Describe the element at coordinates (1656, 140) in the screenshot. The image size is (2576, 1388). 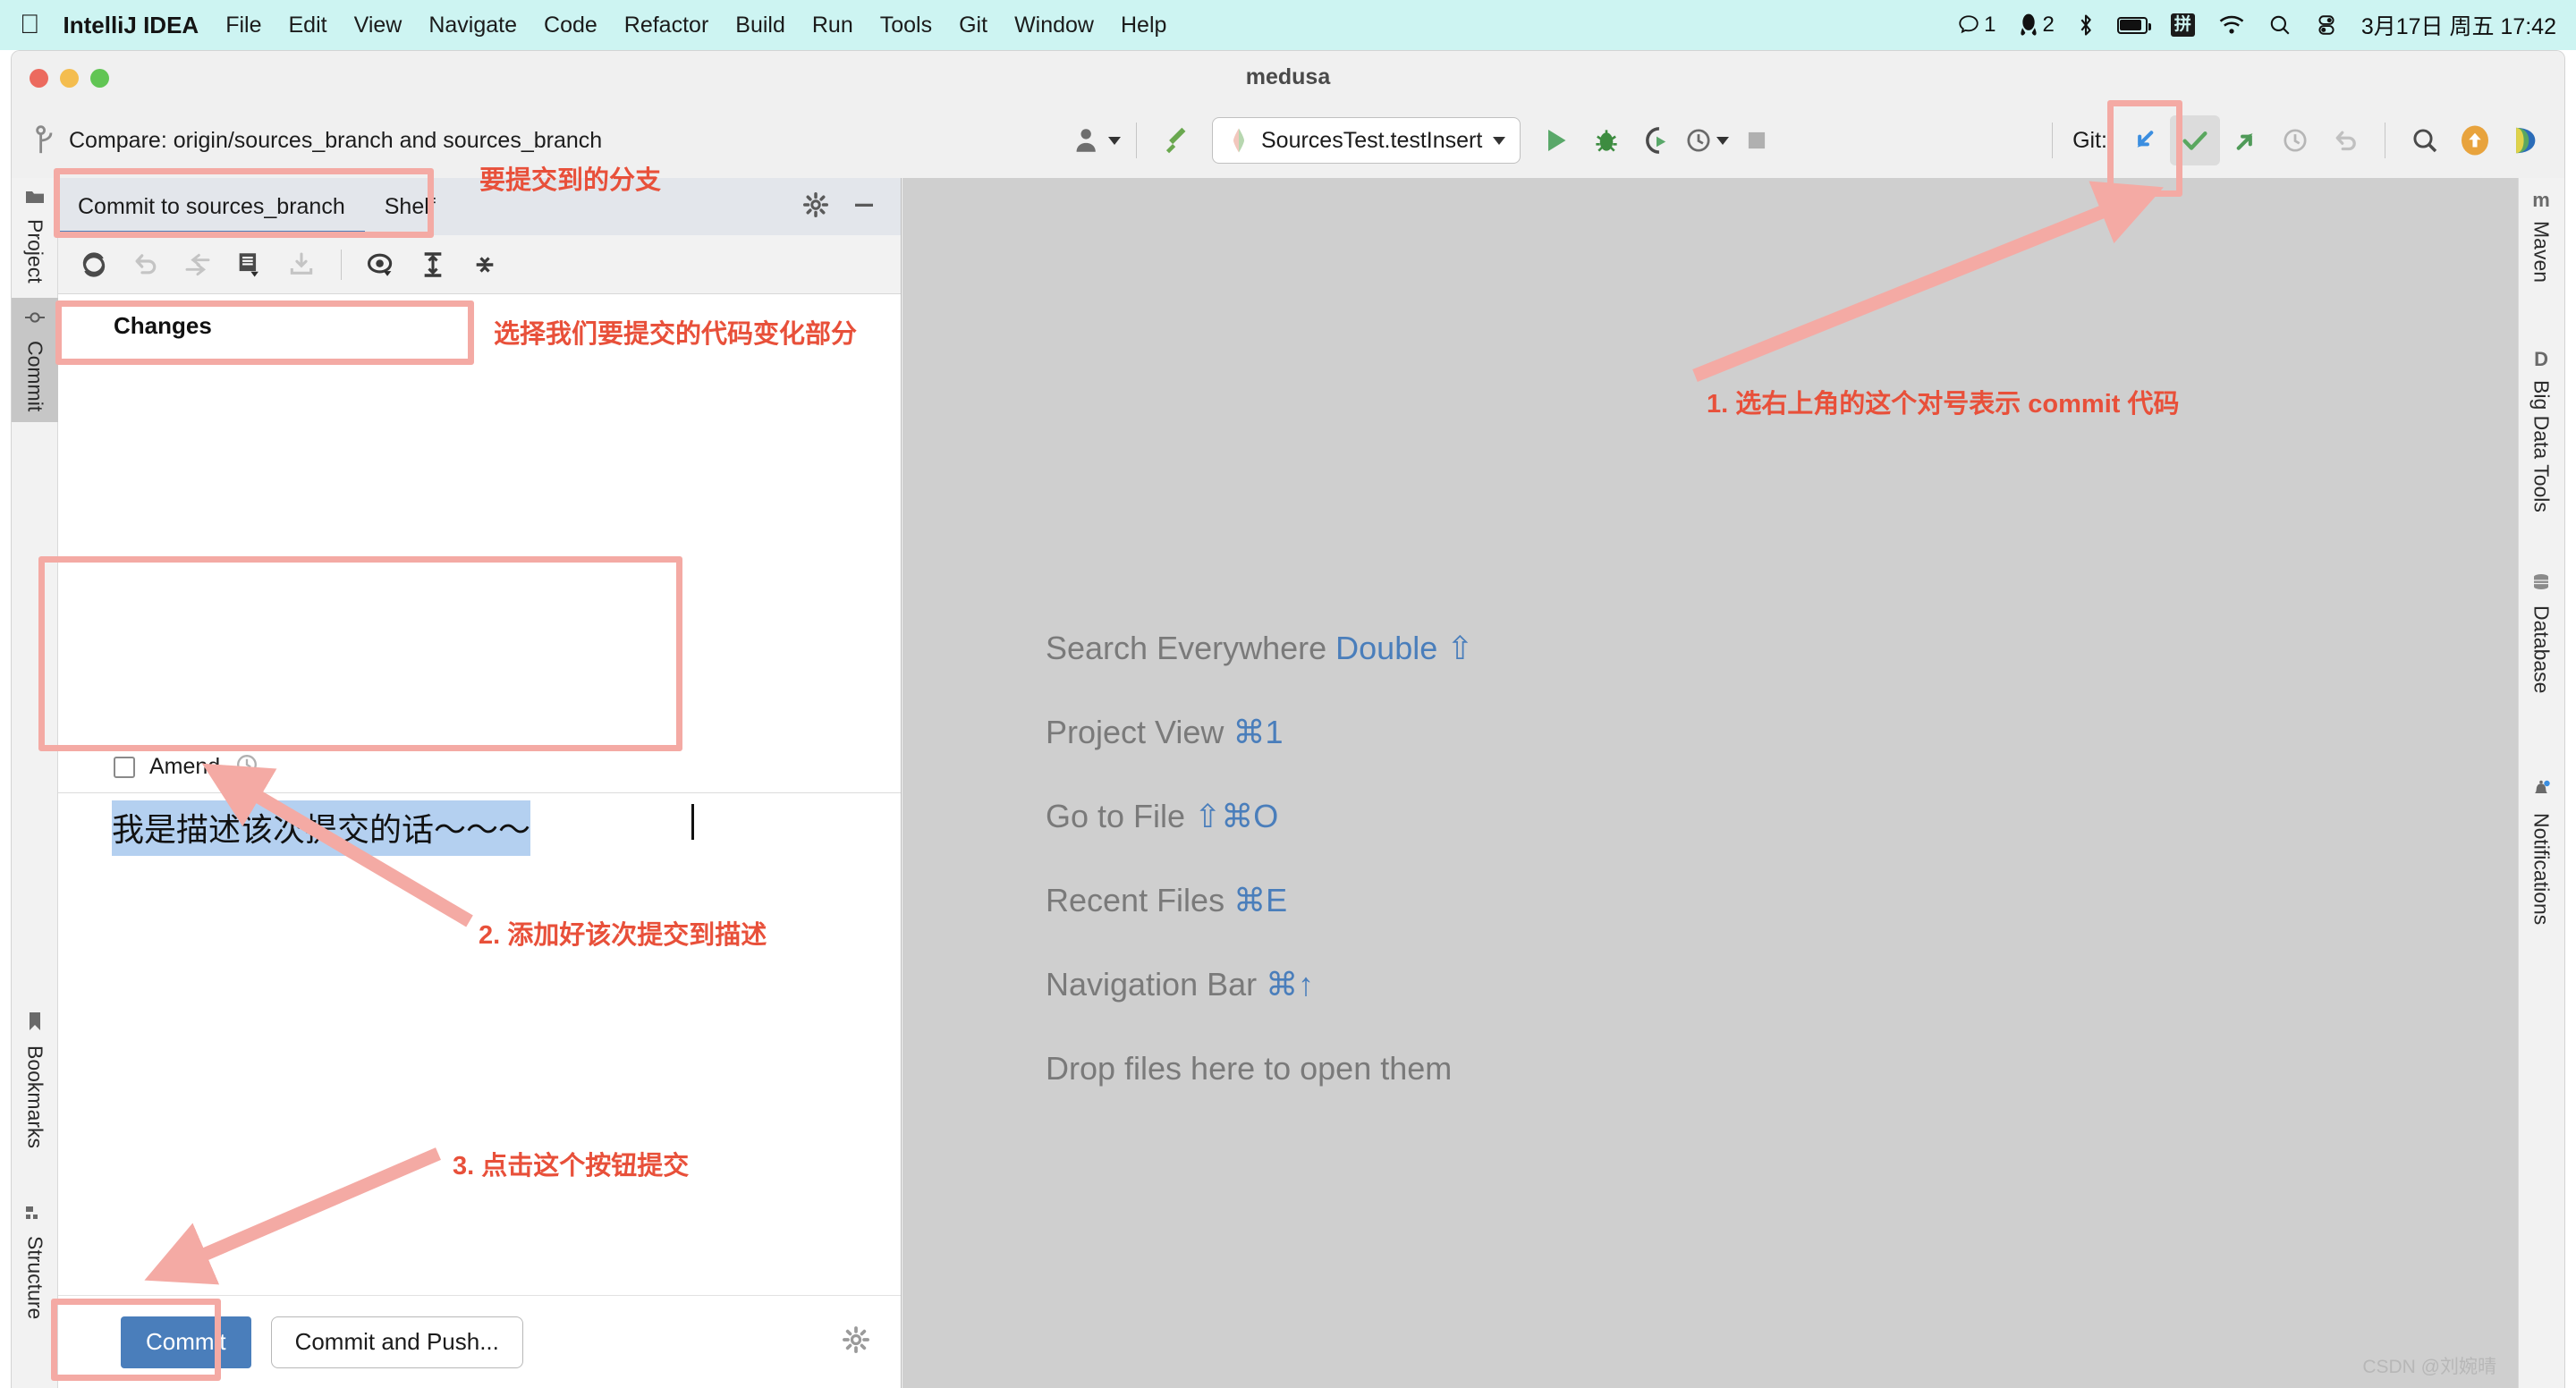
I see `run-with-coverage-button` at that location.